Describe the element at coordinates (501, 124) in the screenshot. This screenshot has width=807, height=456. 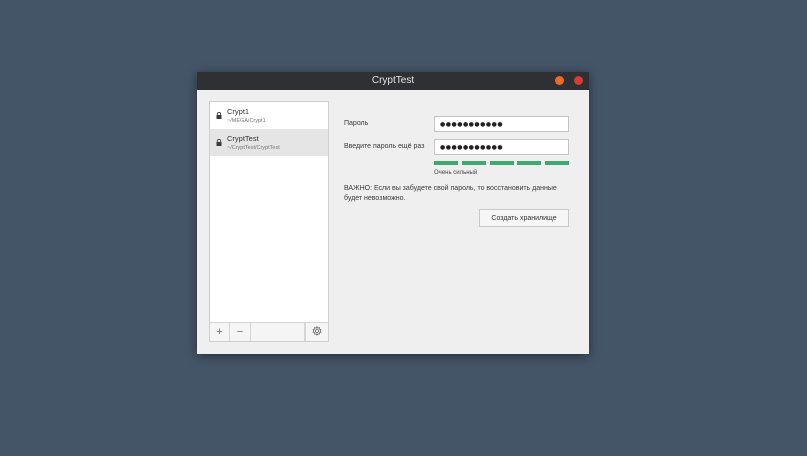
I see `password-field` at that location.